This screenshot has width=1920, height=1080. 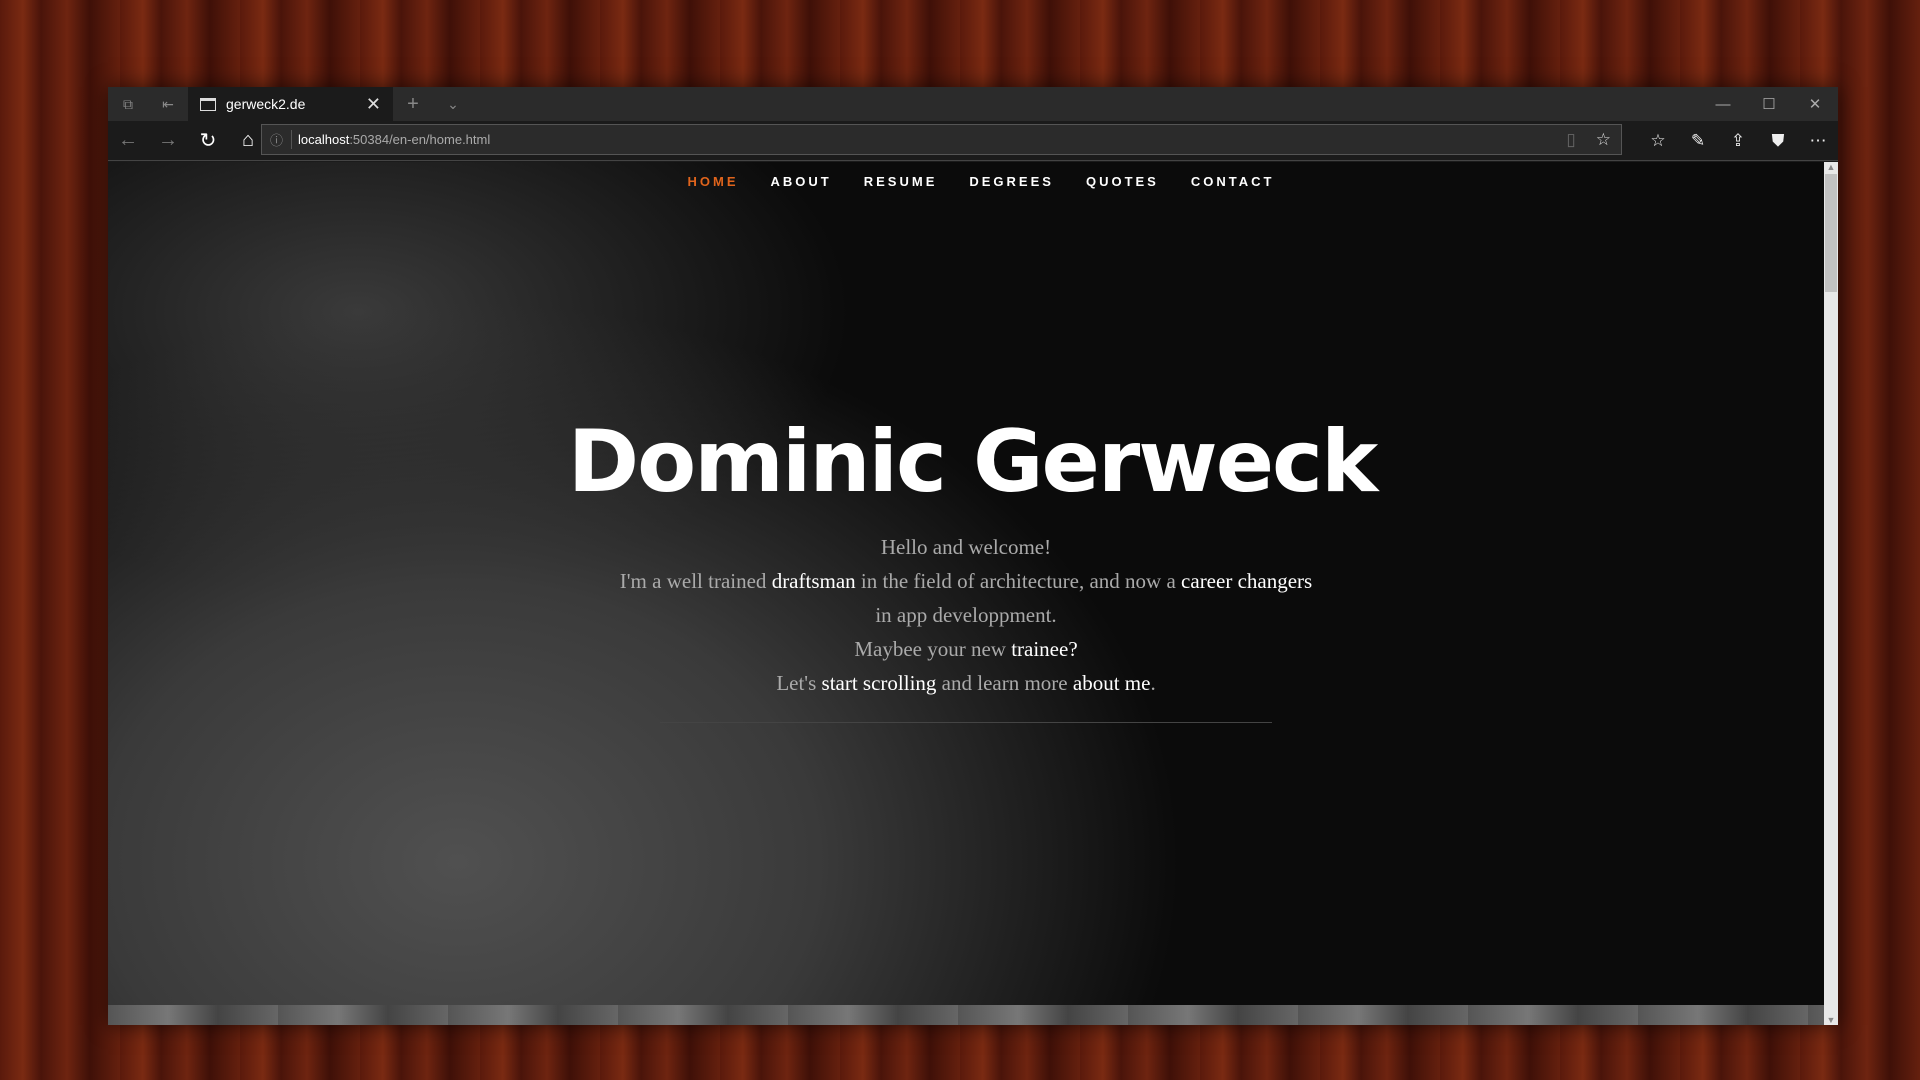 What do you see at coordinates (1570, 140) in the screenshot?
I see `reading-view-icon: ▯` at bounding box center [1570, 140].